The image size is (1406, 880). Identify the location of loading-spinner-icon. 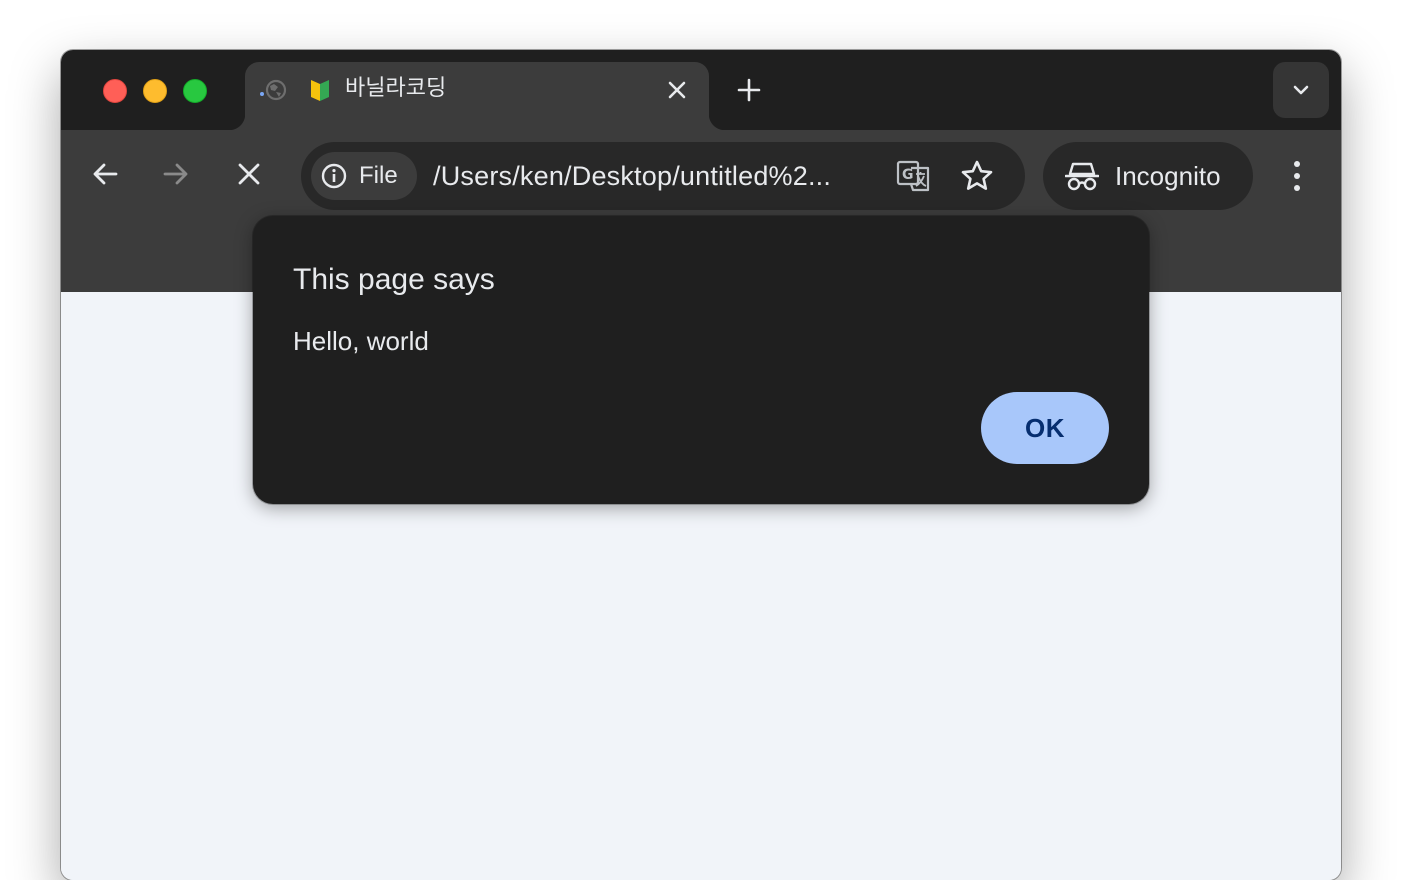
(273, 90).